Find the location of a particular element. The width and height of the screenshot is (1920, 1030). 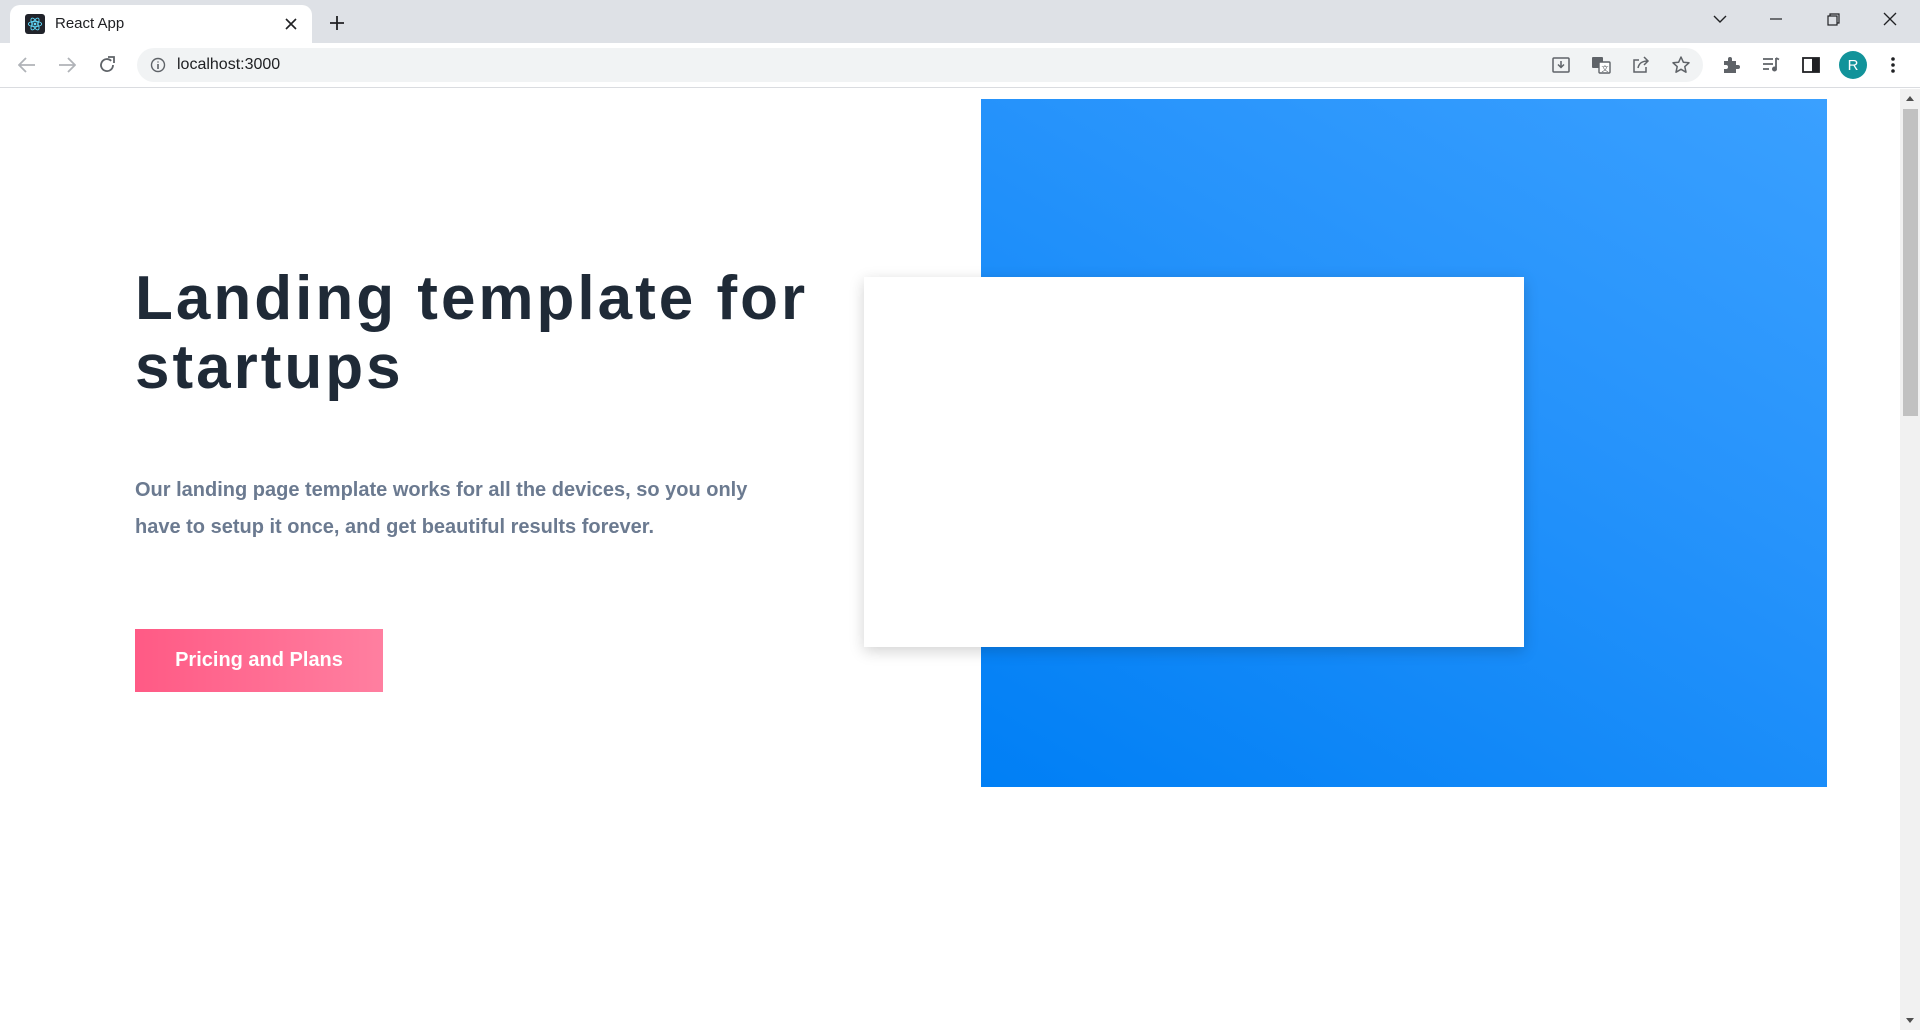

close-window-icon is located at coordinates (1890, 19).